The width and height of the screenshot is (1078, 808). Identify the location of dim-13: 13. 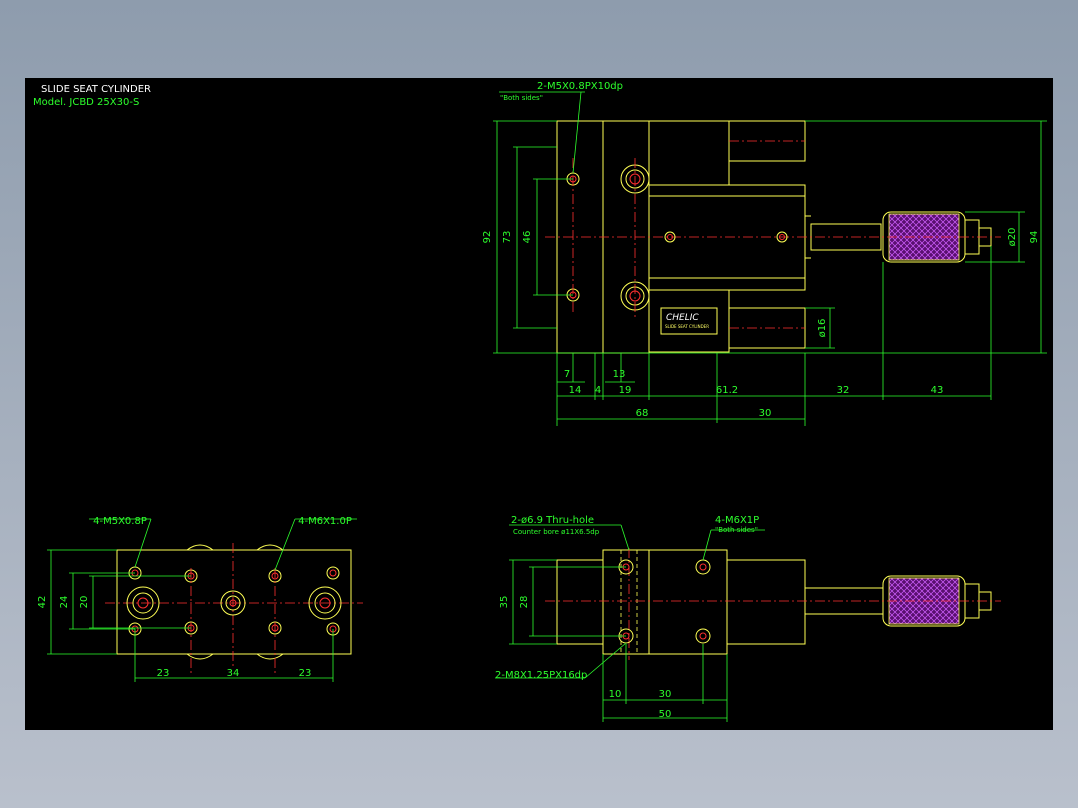
(619, 374).